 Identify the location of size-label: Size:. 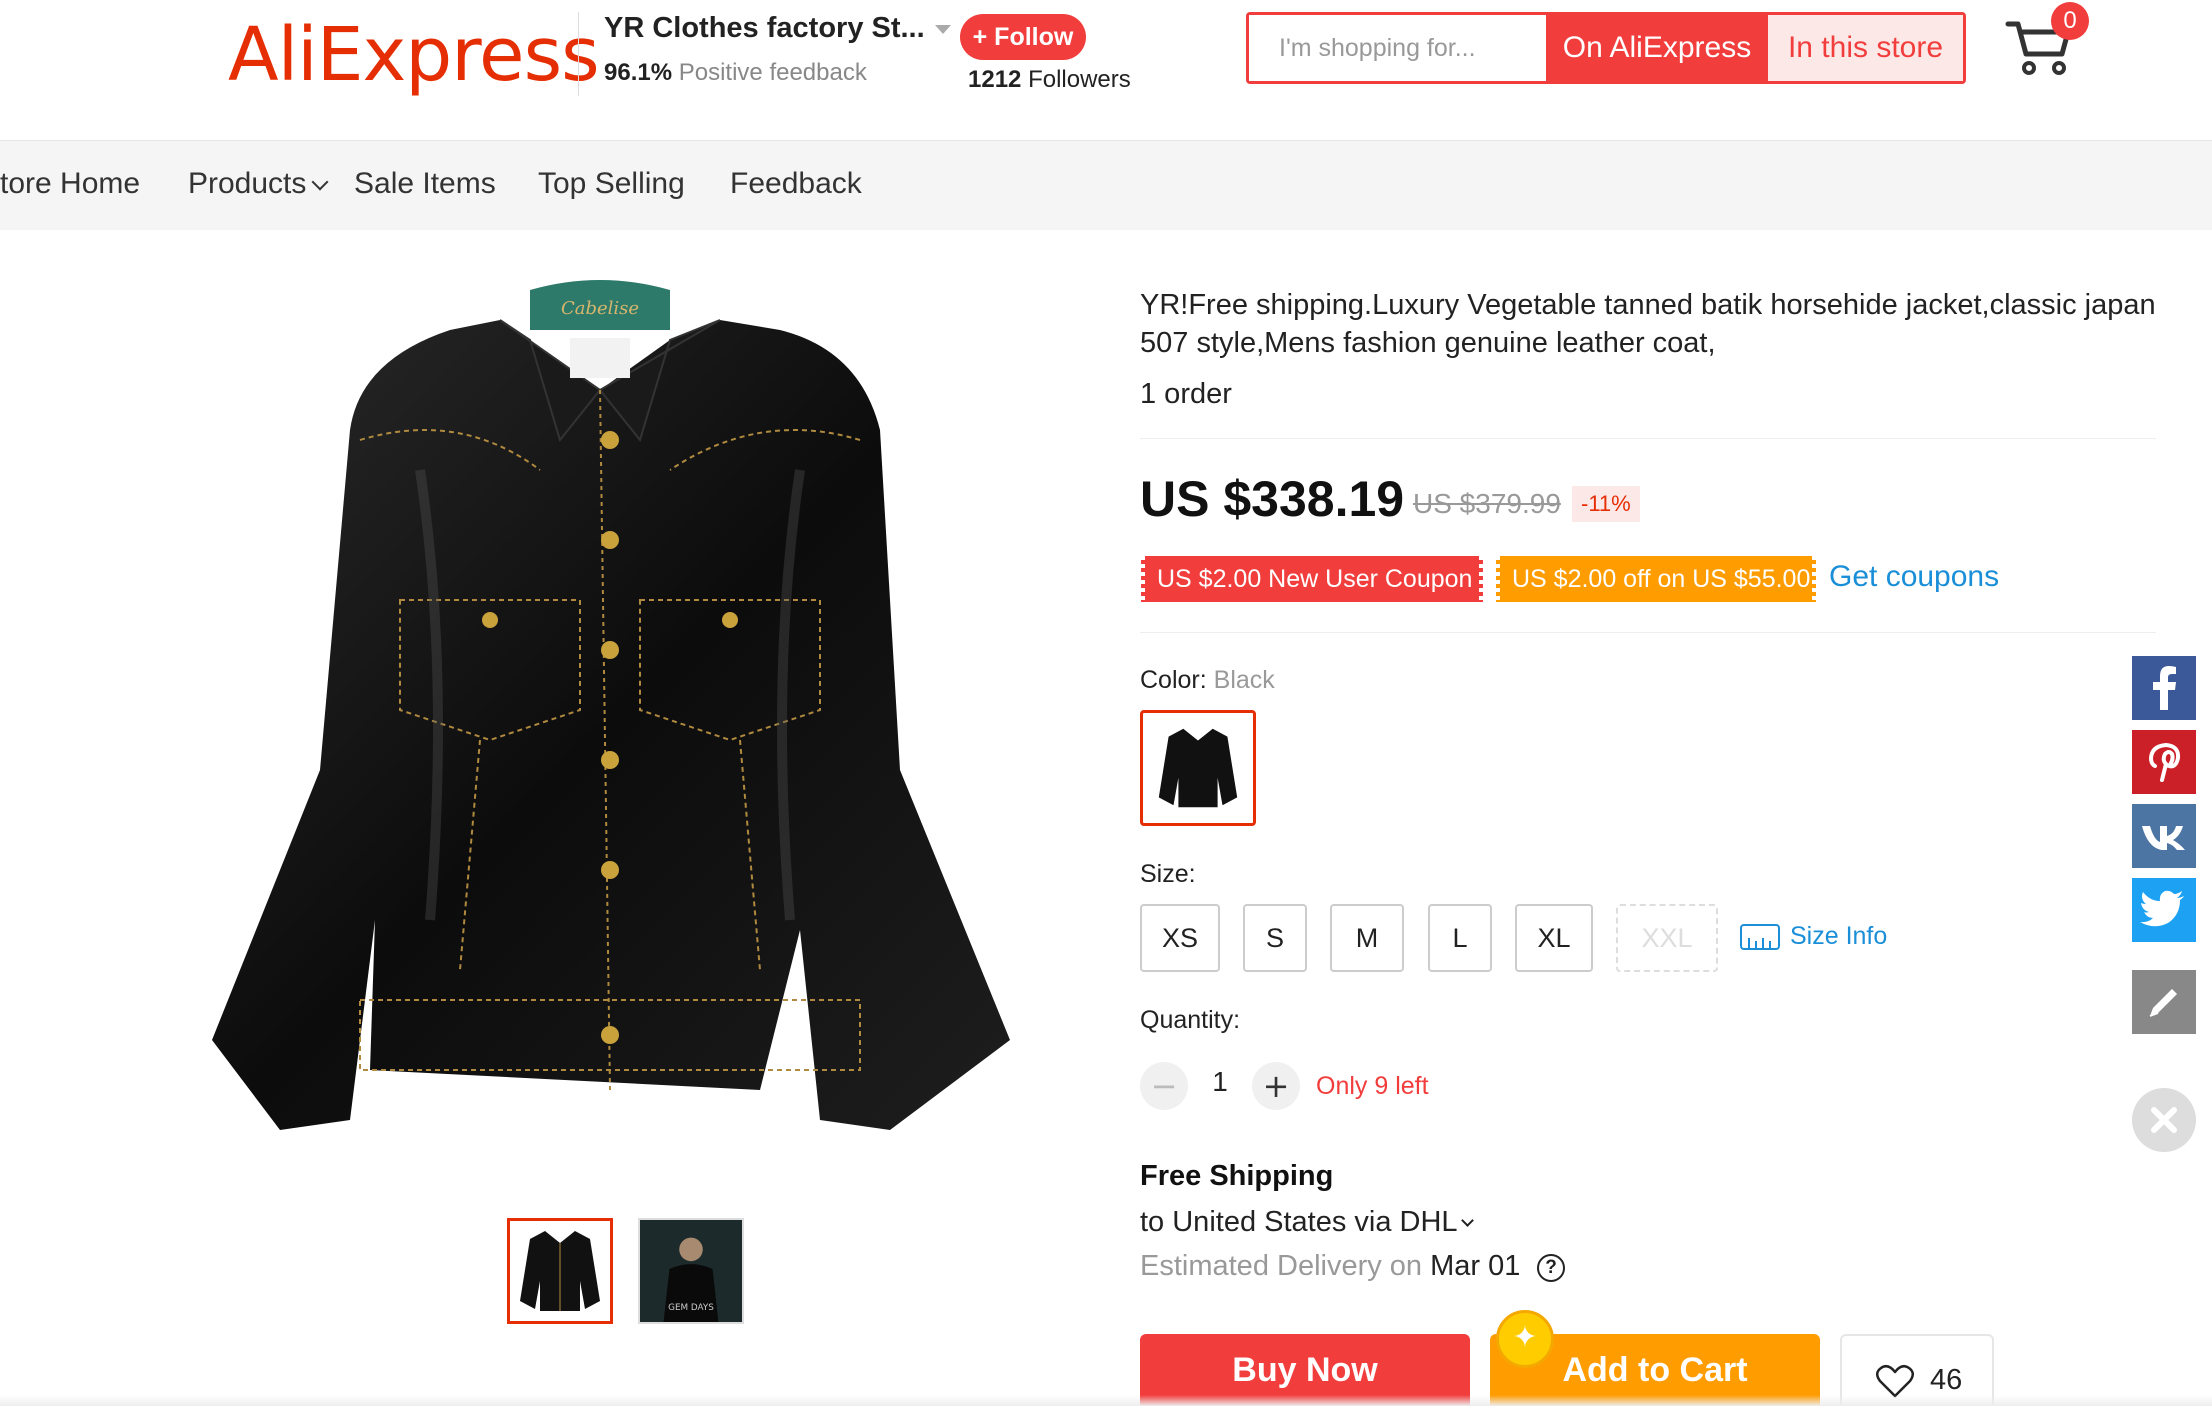
(1168, 874).